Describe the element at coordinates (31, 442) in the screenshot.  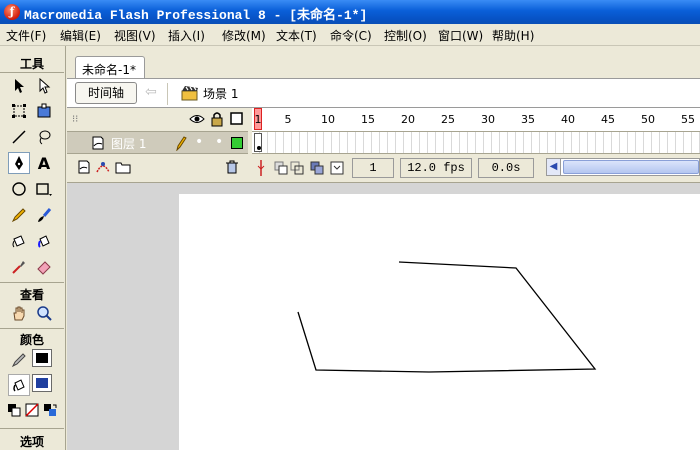
I see `options-heading: 选项` at that location.